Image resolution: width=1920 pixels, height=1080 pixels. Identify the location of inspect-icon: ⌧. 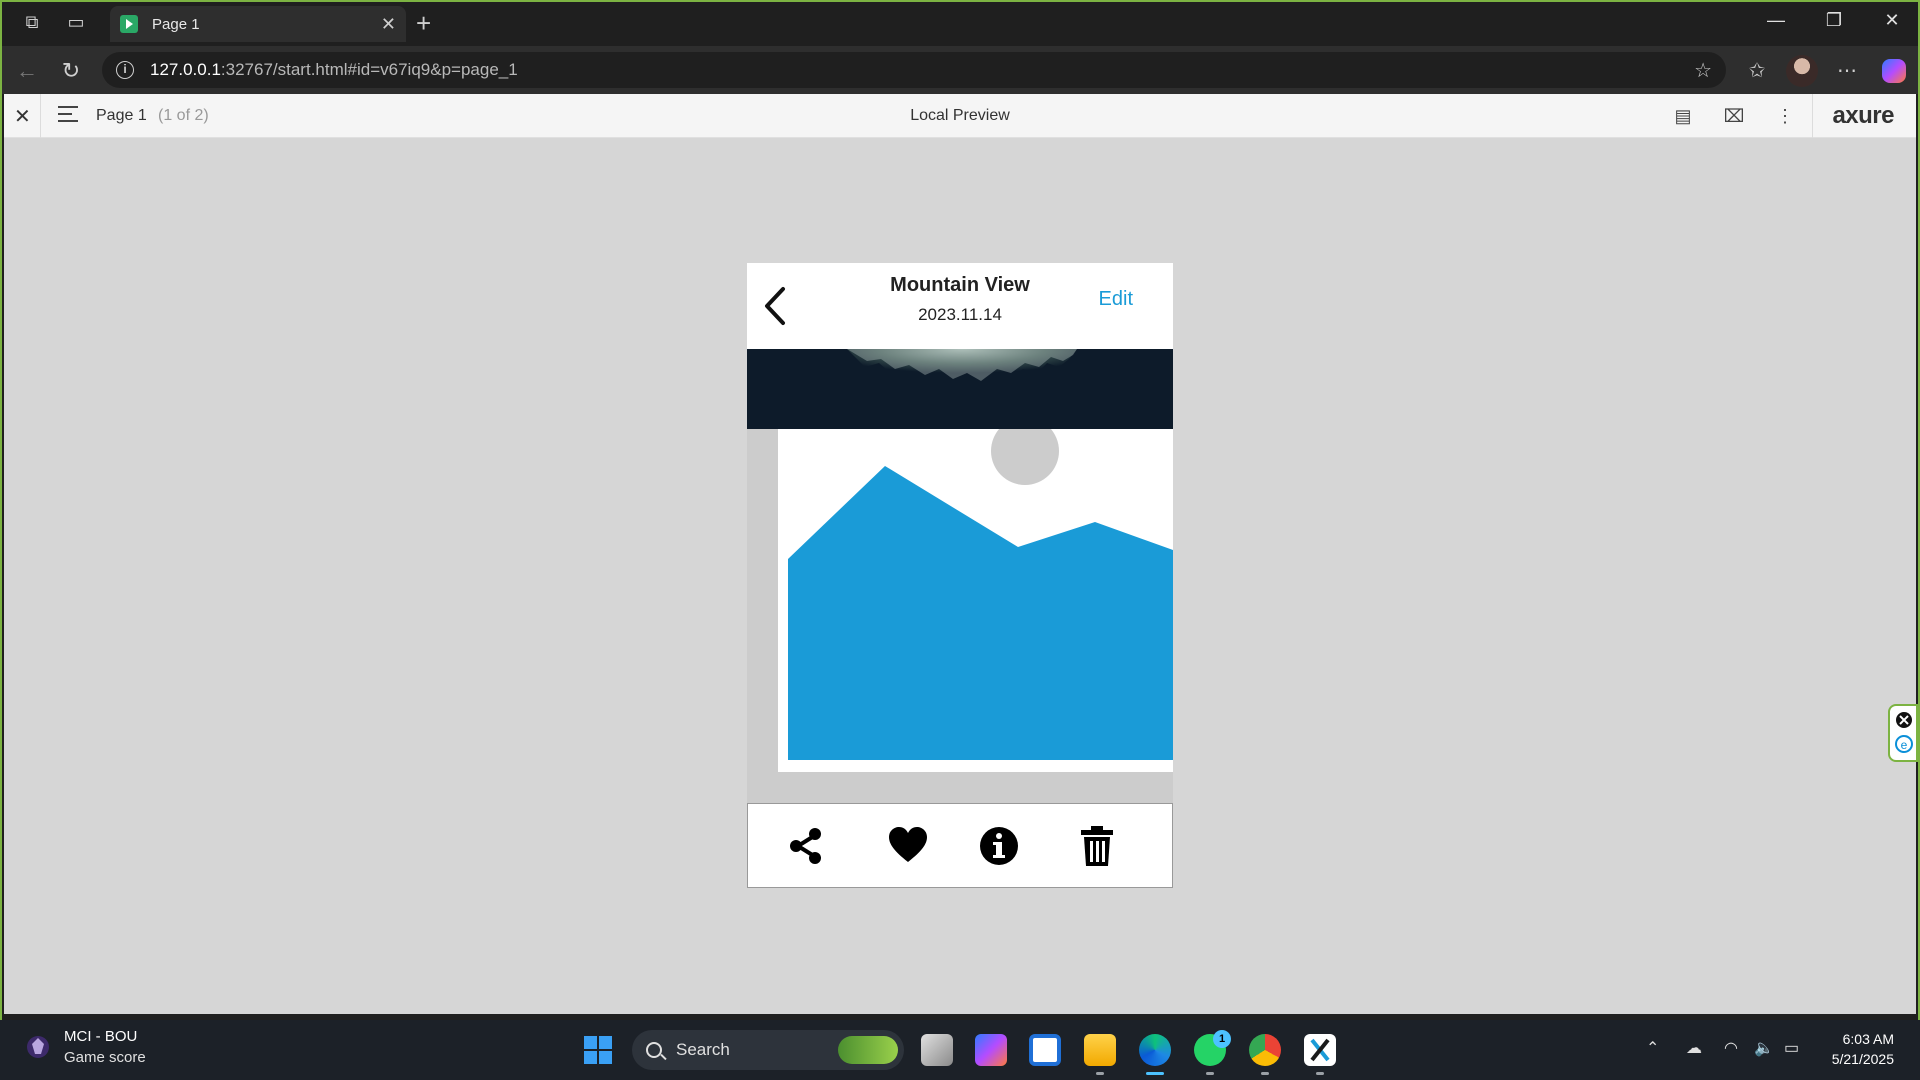
(1734, 116).